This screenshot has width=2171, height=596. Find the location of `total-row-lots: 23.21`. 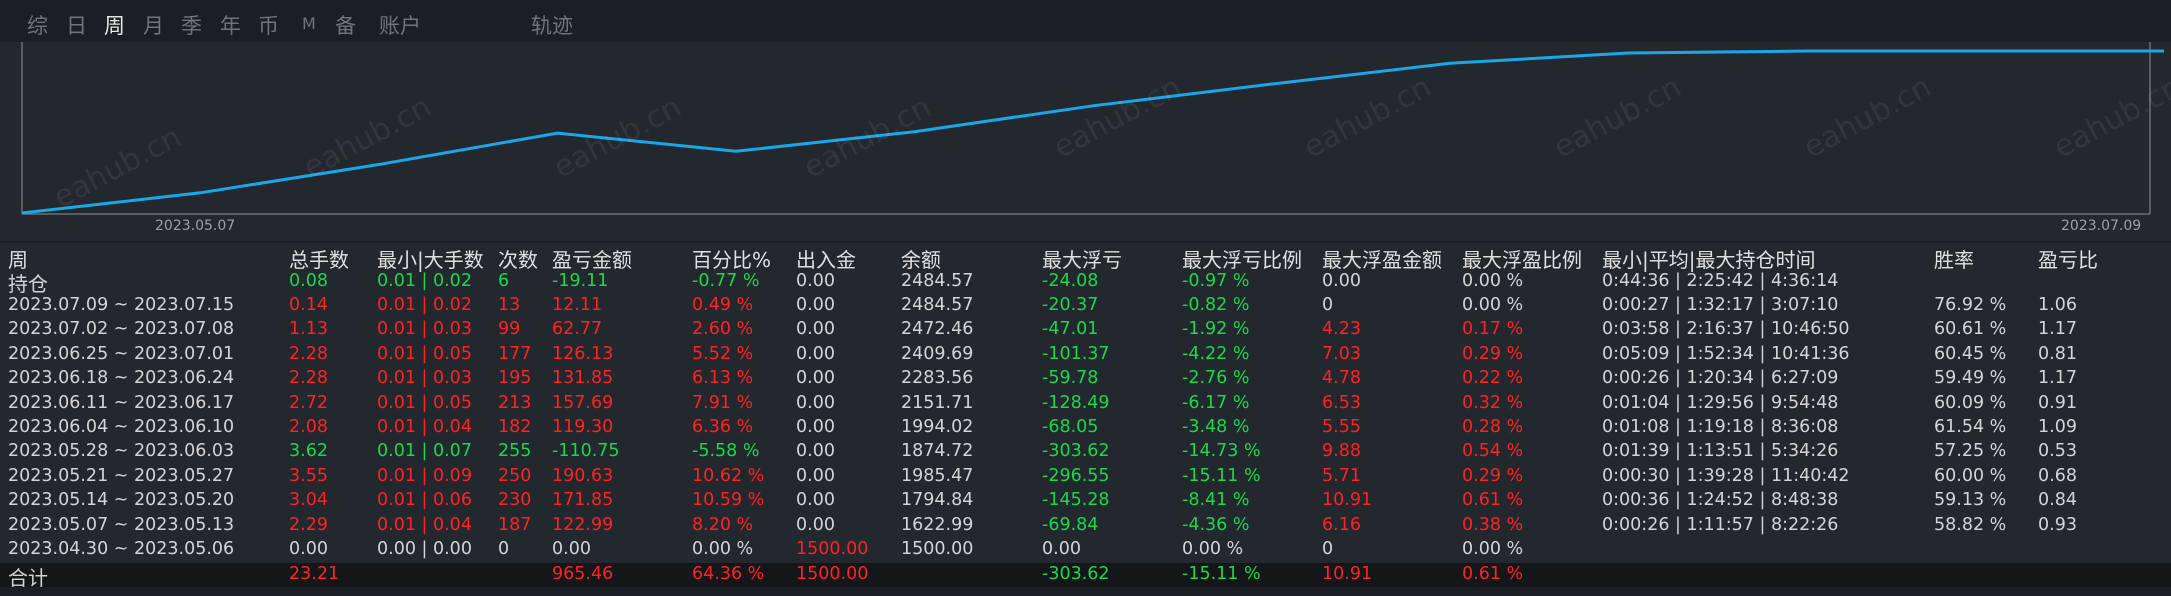

total-row-lots: 23.21 is located at coordinates (314, 574).